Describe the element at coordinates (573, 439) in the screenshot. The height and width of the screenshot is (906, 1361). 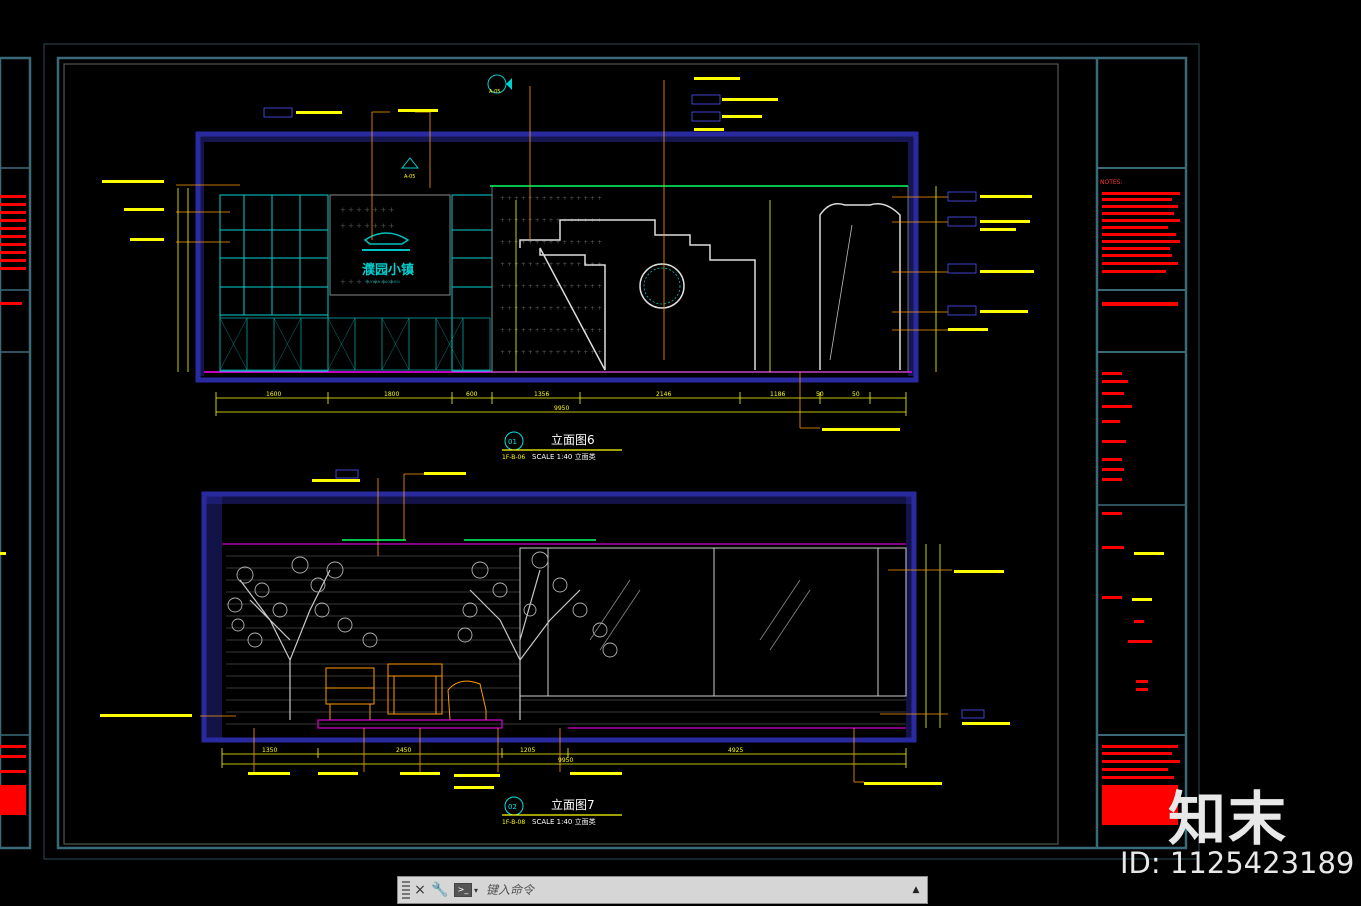
I see `svg-text: 立面图6` at that location.